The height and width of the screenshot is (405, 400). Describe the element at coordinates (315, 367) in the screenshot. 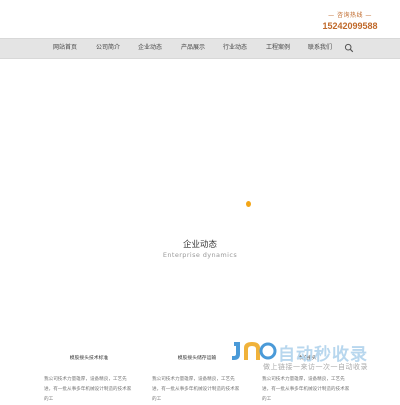

I see `watermark-slogan: 做上链接一来访一次一自动收录` at that location.